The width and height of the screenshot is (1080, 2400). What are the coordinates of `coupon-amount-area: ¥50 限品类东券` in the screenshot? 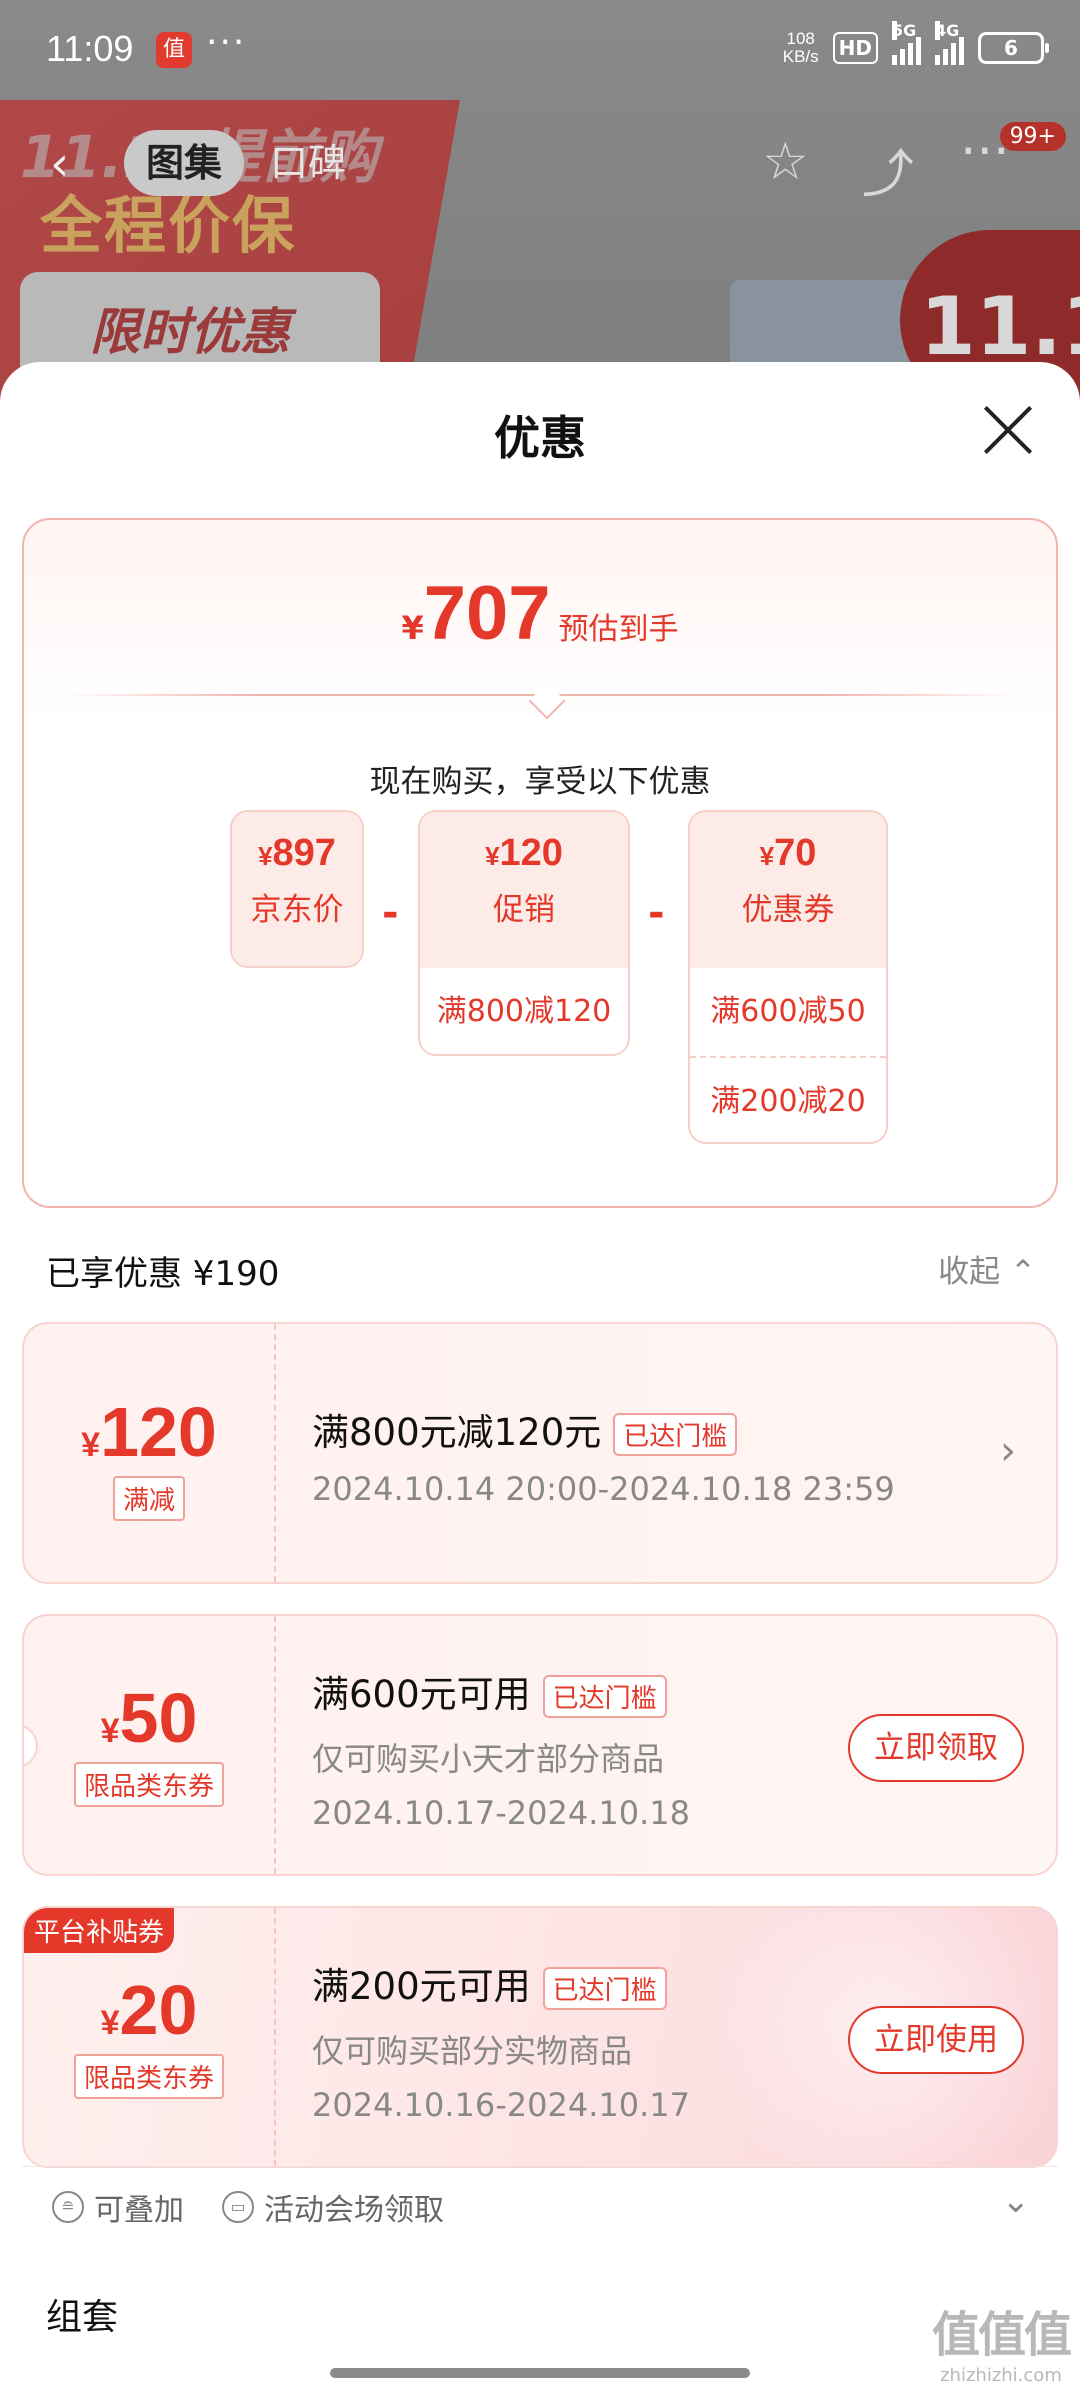 It's located at (150, 1745).